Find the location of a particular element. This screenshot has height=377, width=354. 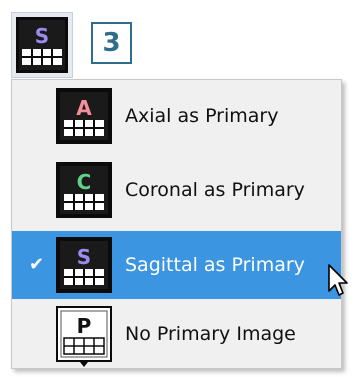

primary-view-button: S is located at coordinates (42, 45).